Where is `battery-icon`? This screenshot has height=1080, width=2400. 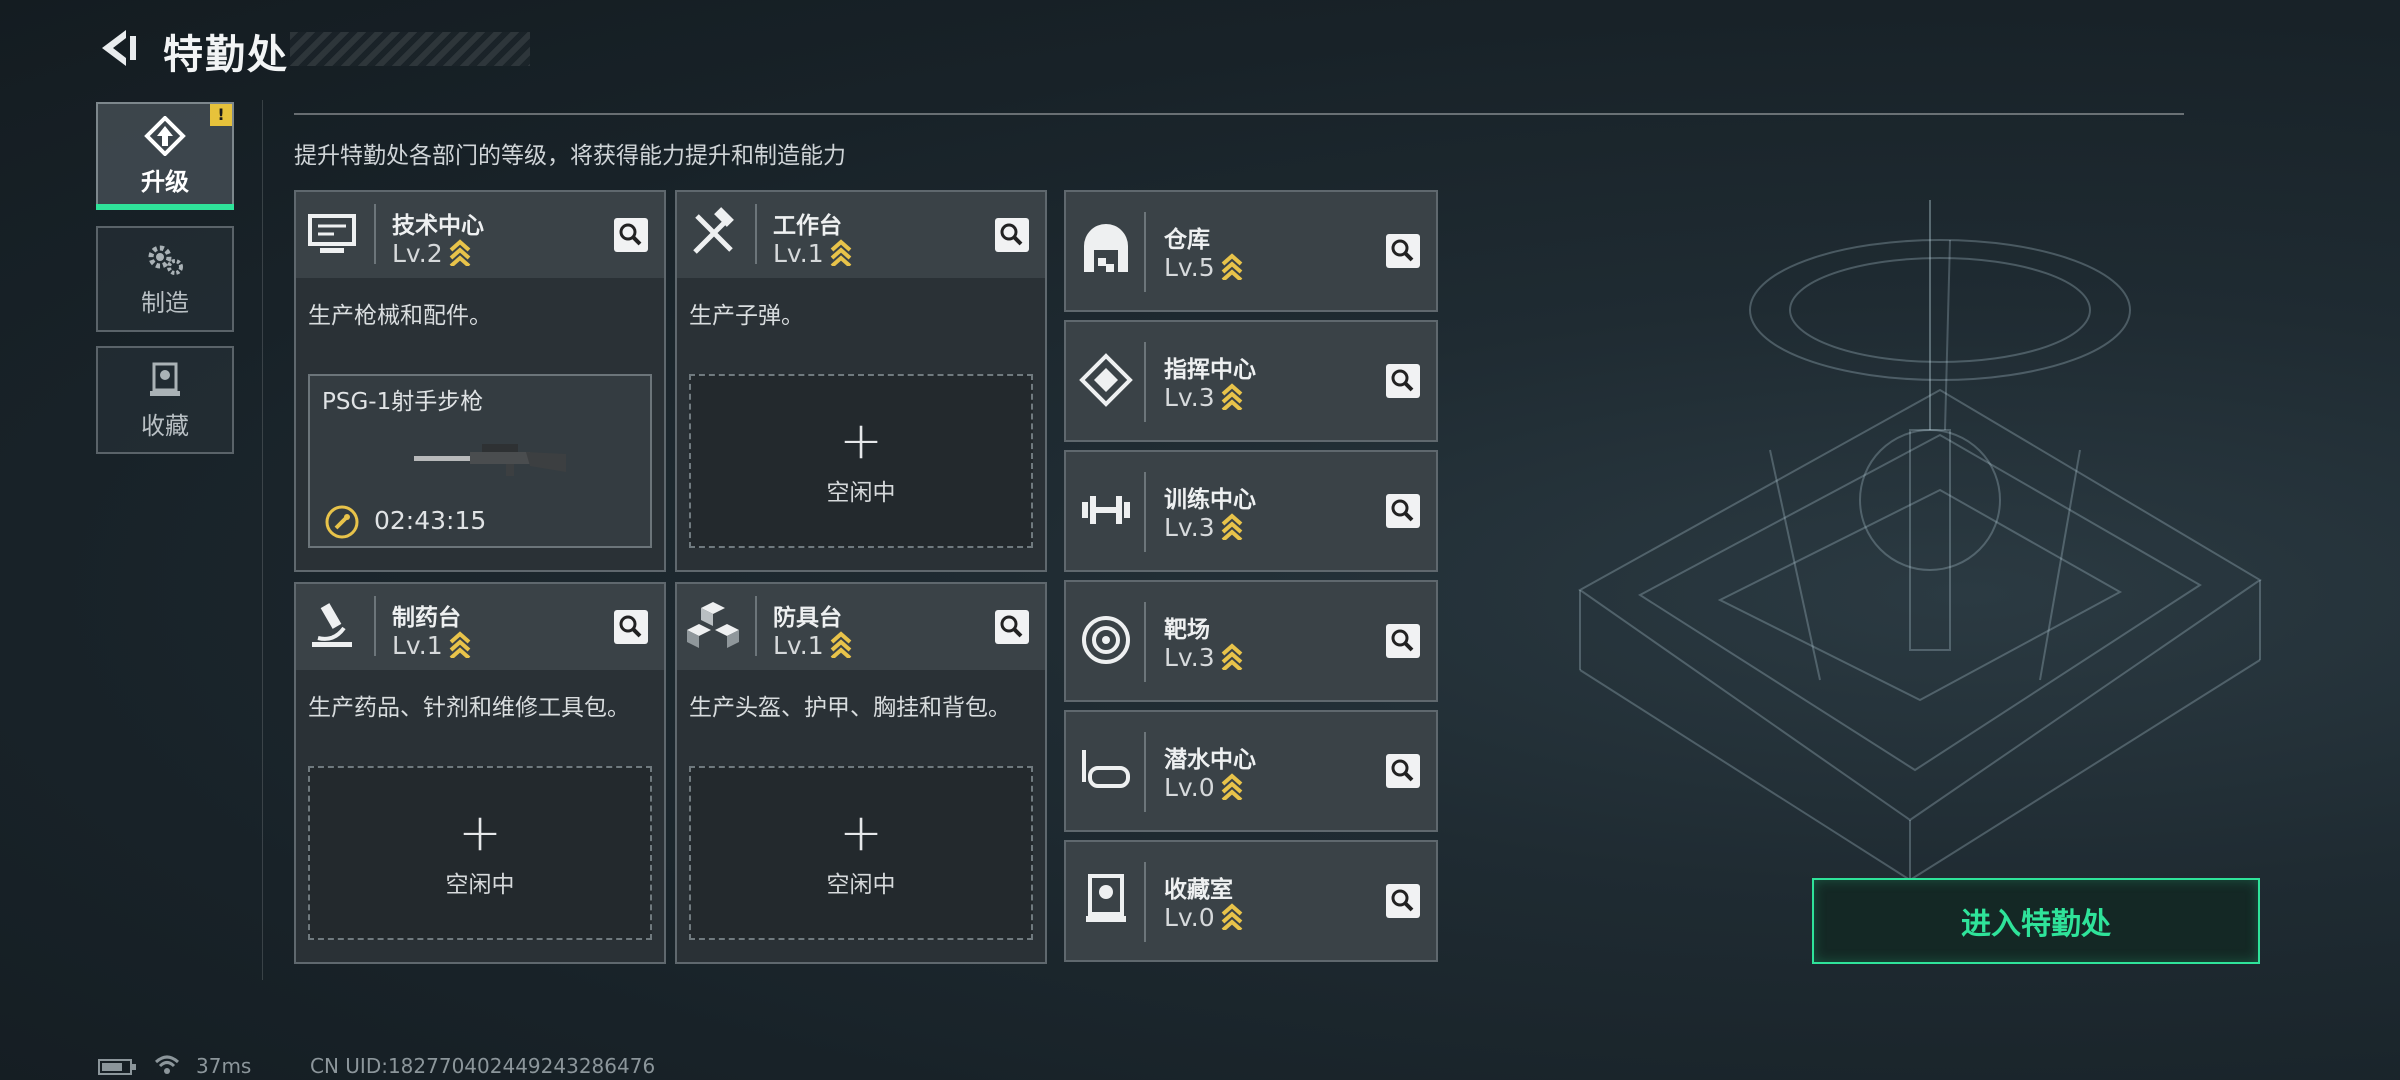
battery-icon is located at coordinates (117, 1067).